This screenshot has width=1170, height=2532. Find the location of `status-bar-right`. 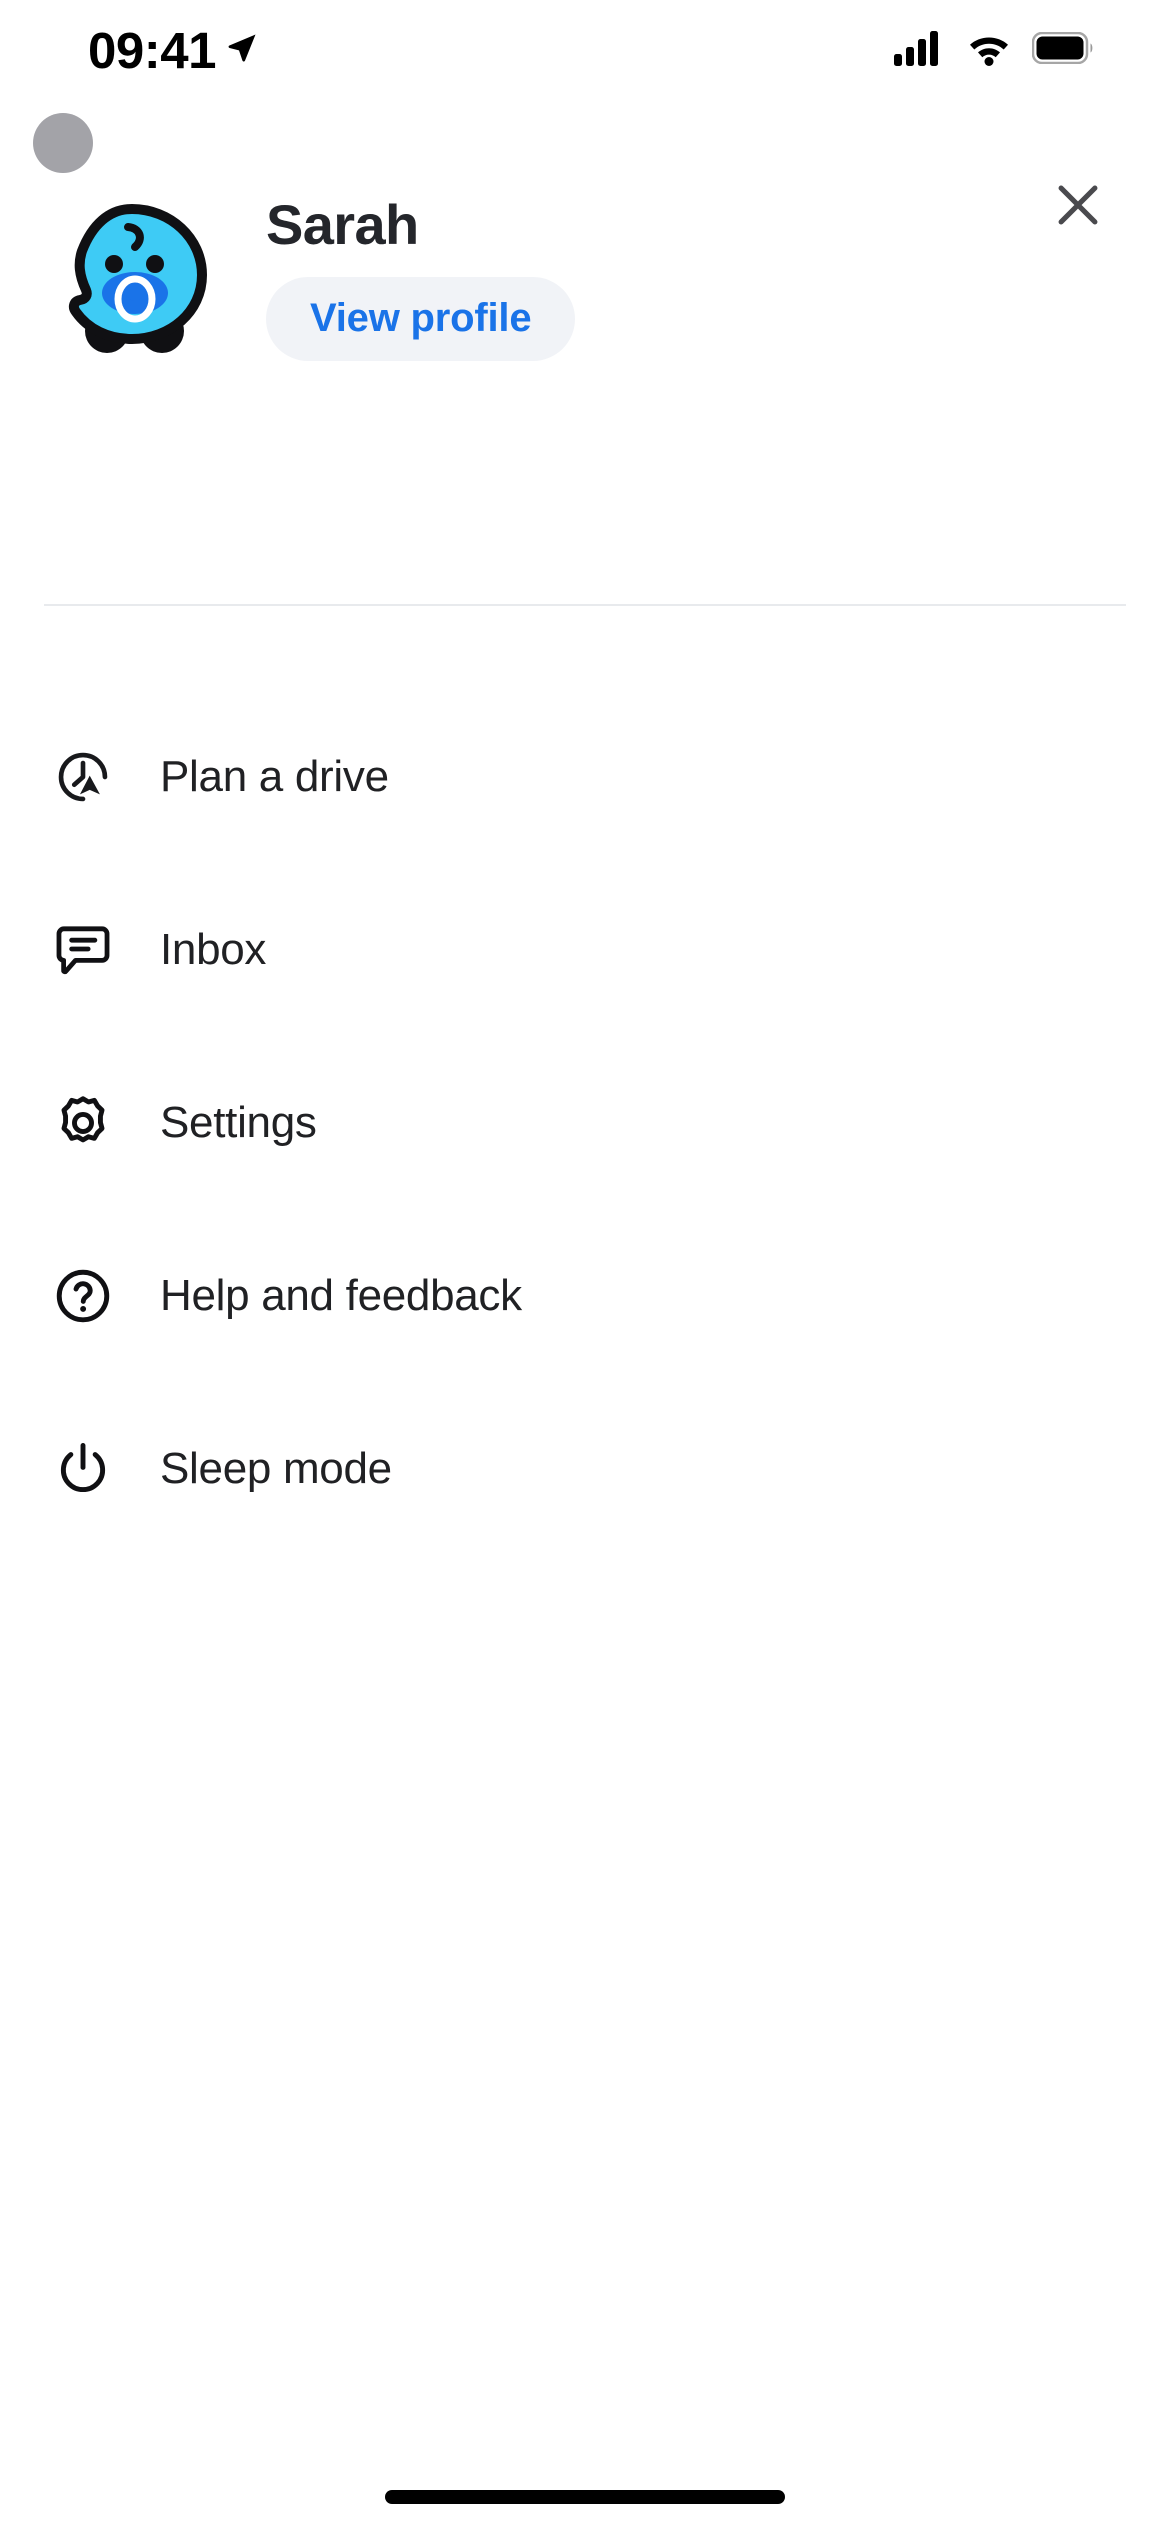

status-bar-right is located at coordinates (994, 50).